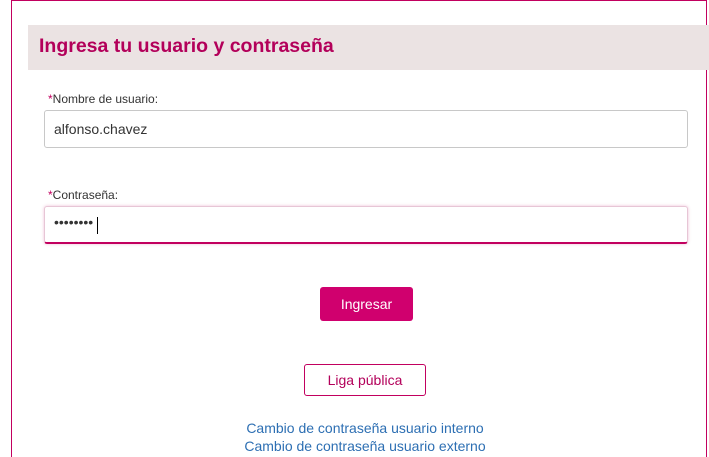 Image resolution: width=709 pixels, height=457 pixels. What do you see at coordinates (366, 304) in the screenshot?
I see `login-button: Ingresar` at bounding box center [366, 304].